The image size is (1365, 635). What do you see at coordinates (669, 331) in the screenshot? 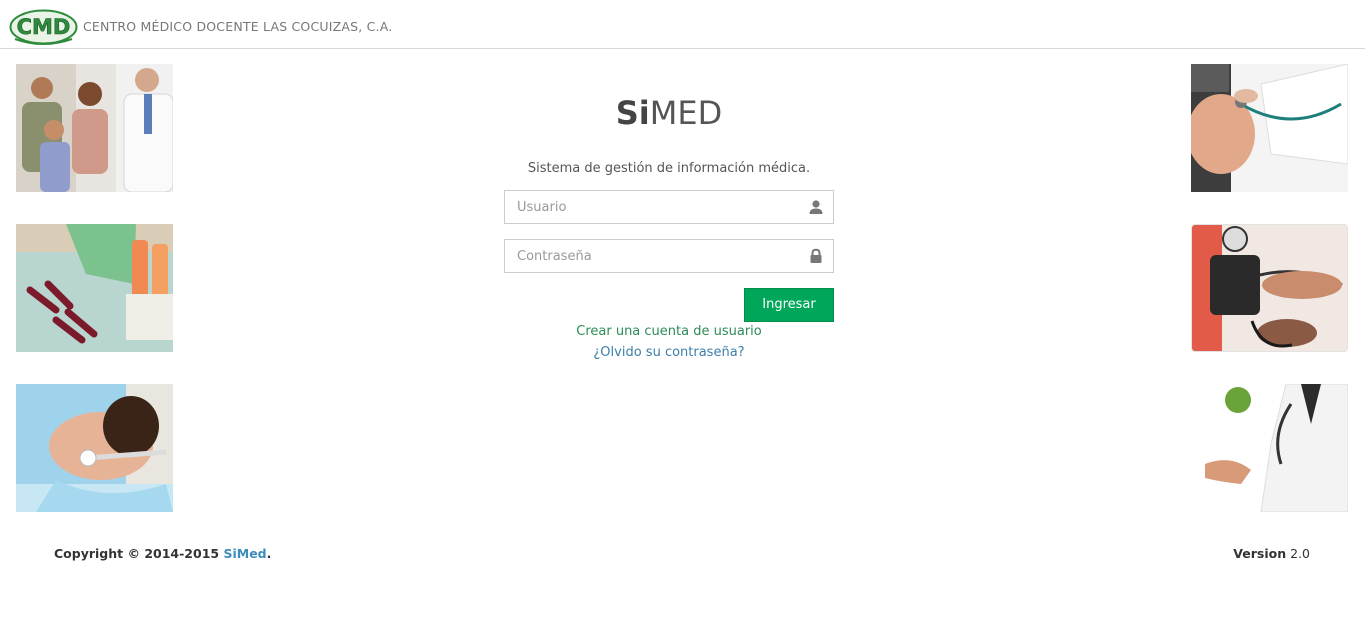
I see `create-account-link: Crear una cuenta de usuario` at bounding box center [669, 331].